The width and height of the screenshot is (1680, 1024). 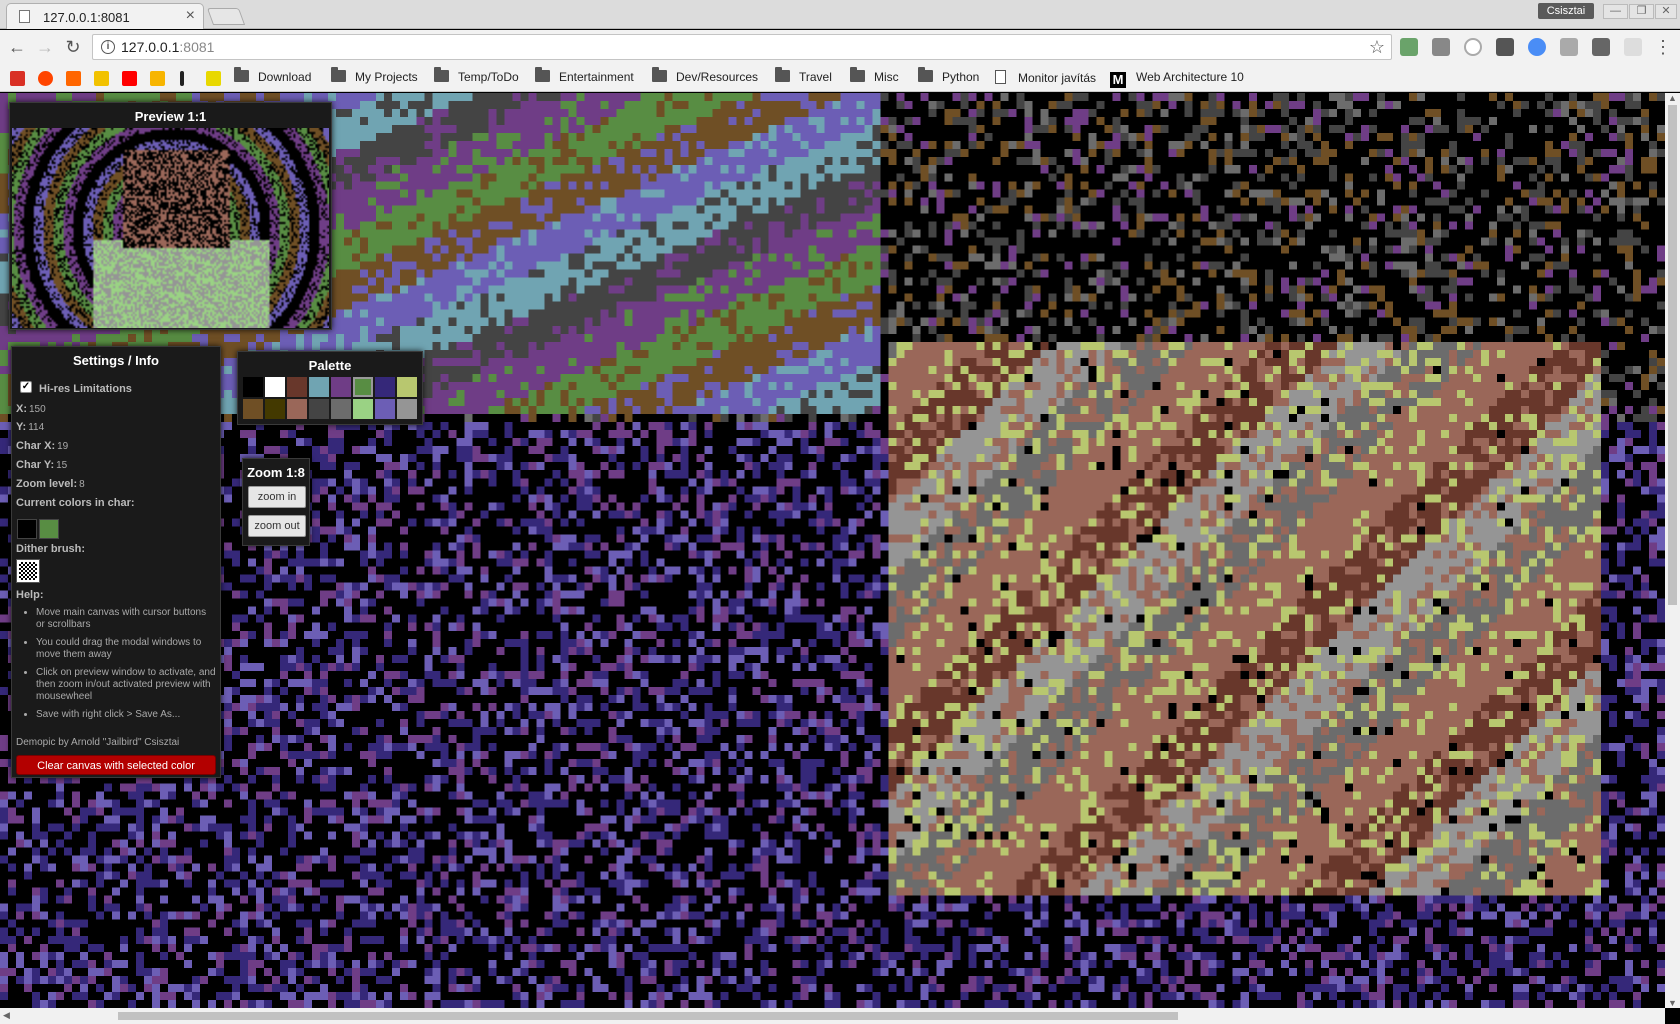 What do you see at coordinates (584, 77) in the screenshot?
I see `bookmark-folder-entertainment: Entertainment` at bounding box center [584, 77].